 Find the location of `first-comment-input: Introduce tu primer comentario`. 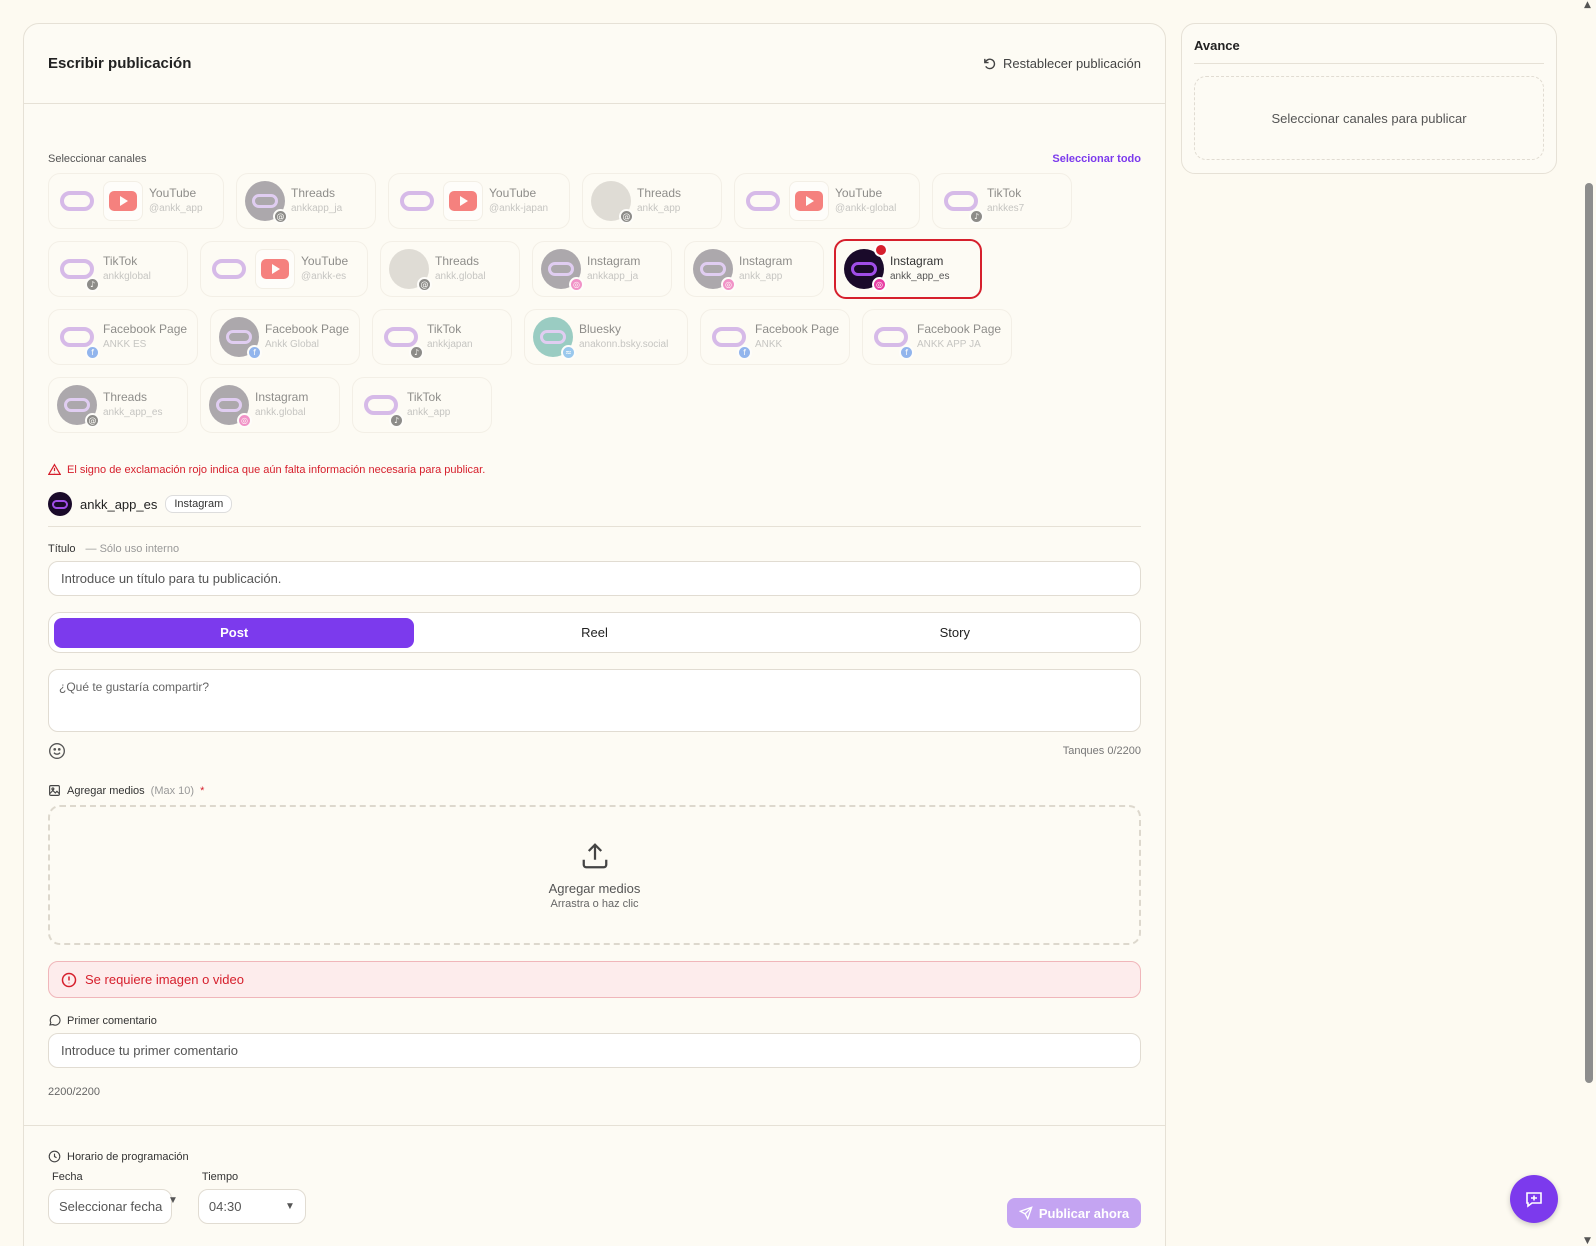

first-comment-input: Introduce tu primer comentario is located at coordinates (594, 1050).